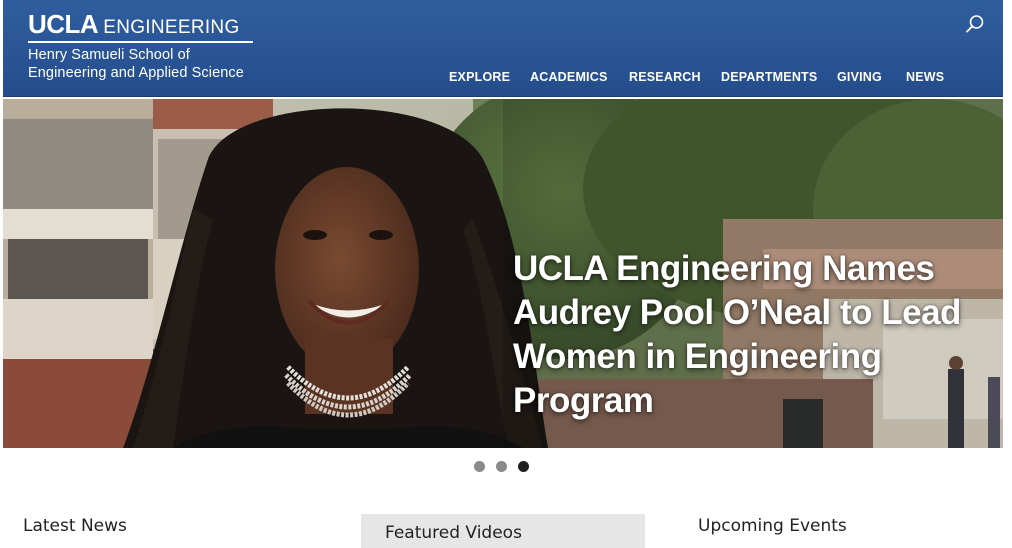  Describe the element at coordinates (859, 77) in the screenshot. I see `nav-giving: GIVING` at that location.